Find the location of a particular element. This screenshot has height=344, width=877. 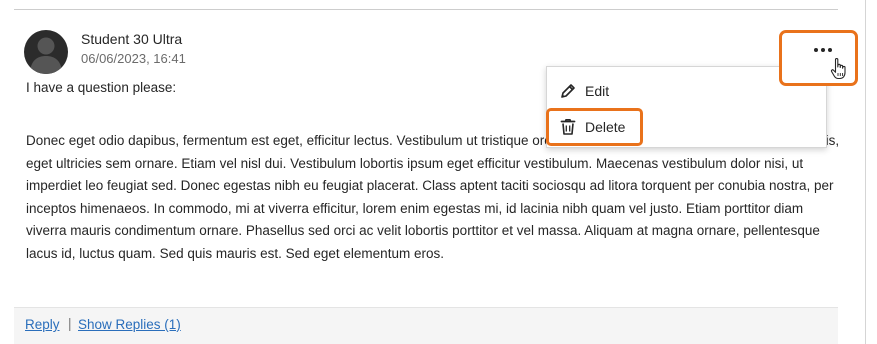

top-divider is located at coordinates (426, 9).